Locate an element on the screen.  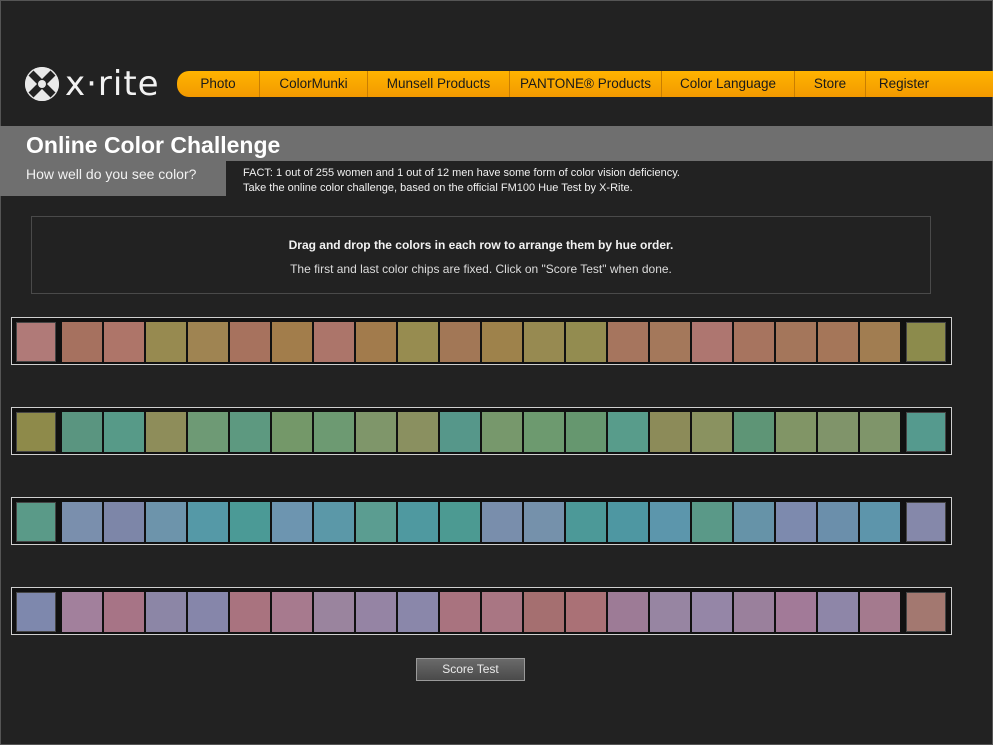
nav-item-pantone-products: PANTONE® Products is located at coordinates (586, 84).